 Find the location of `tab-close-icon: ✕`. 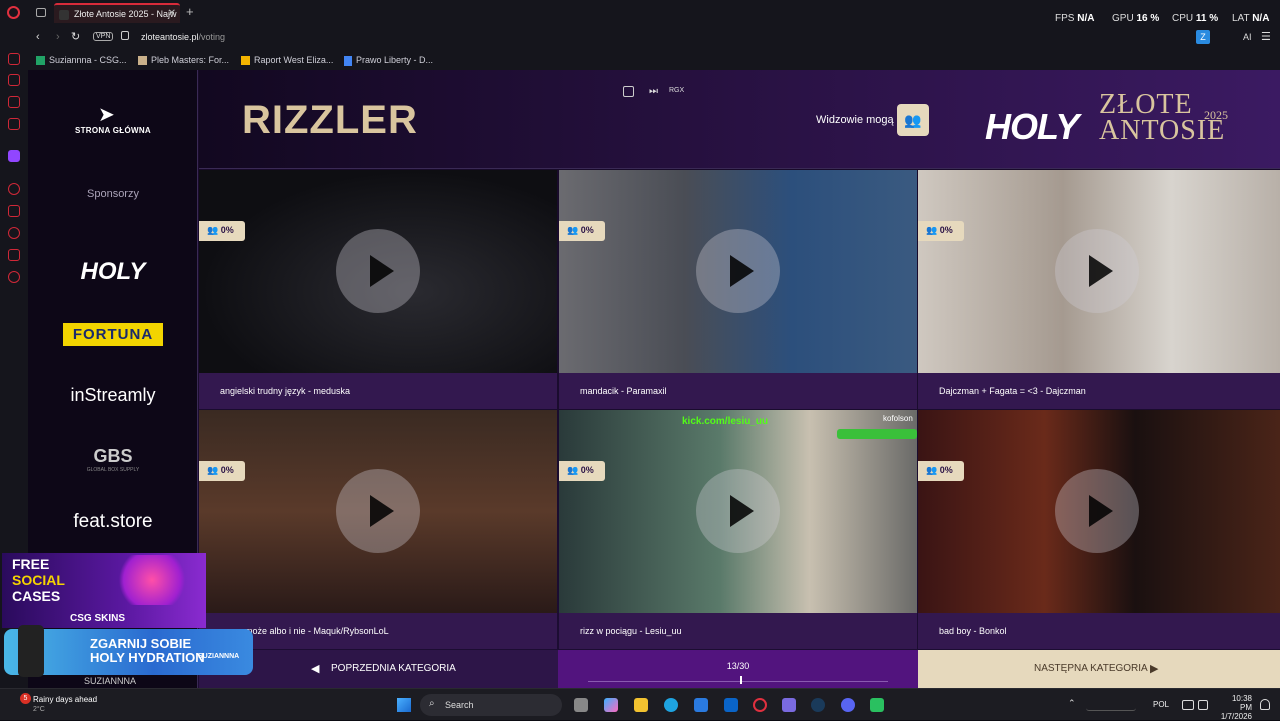

tab-close-icon: ✕ is located at coordinates (172, 13).